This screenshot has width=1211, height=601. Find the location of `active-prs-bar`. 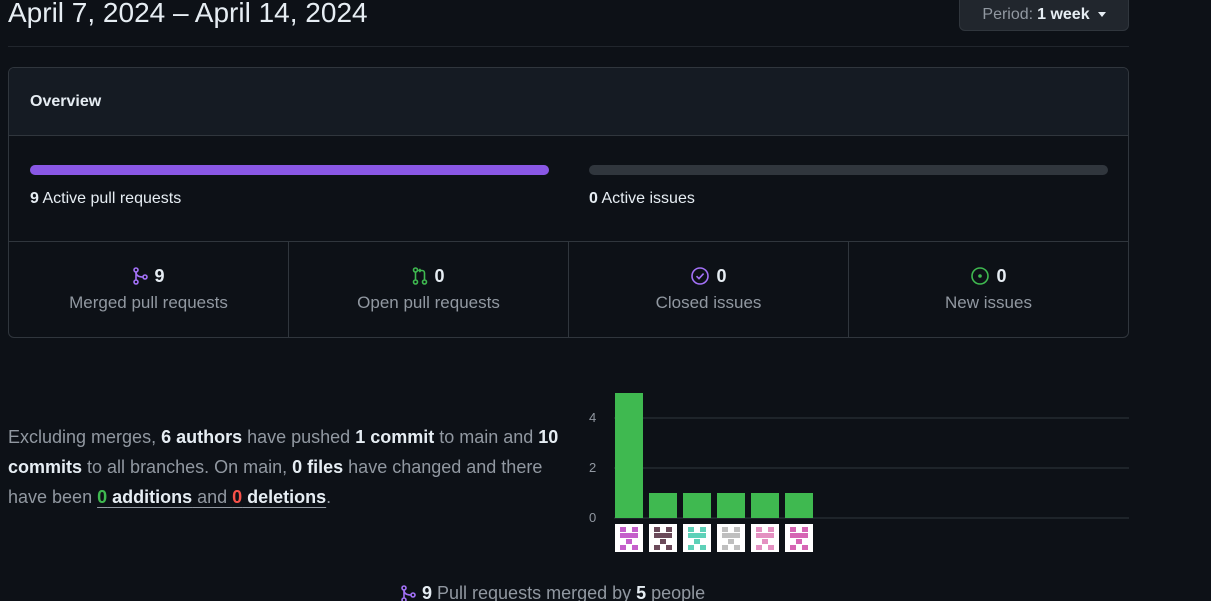

active-prs-bar is located at coordinates (289, 170).